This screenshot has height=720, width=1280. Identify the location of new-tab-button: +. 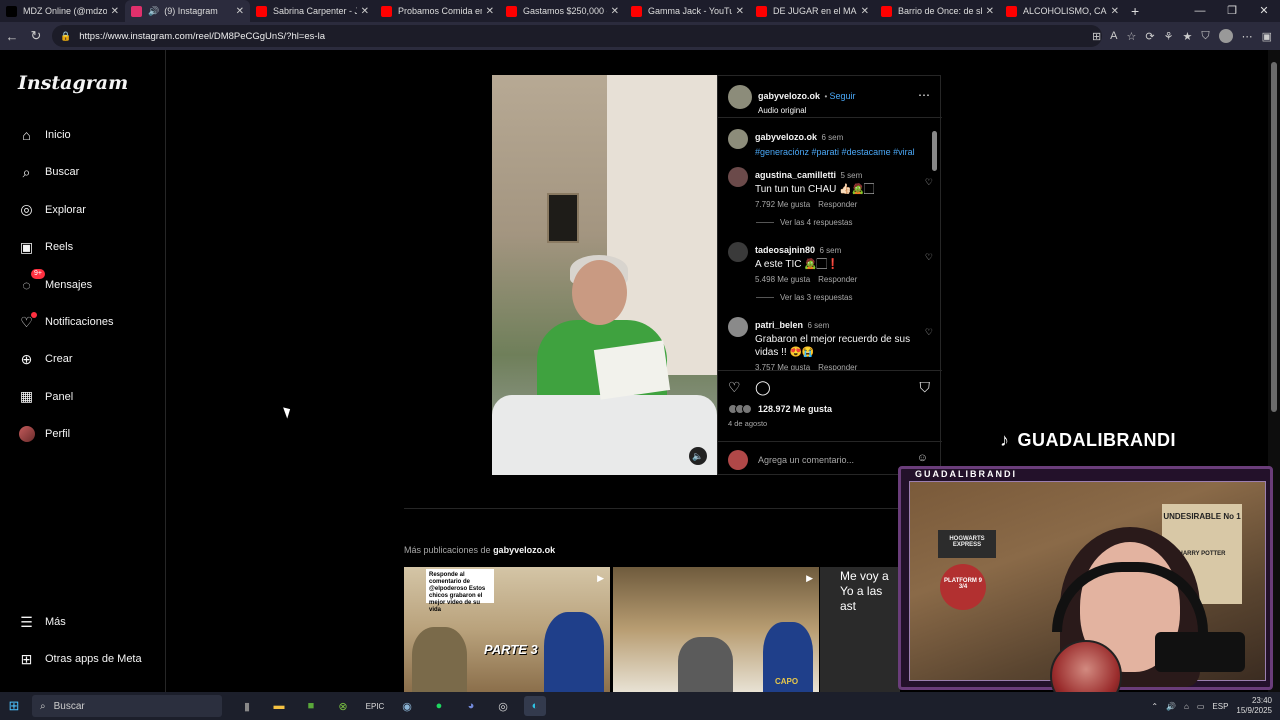
(1135, 11).